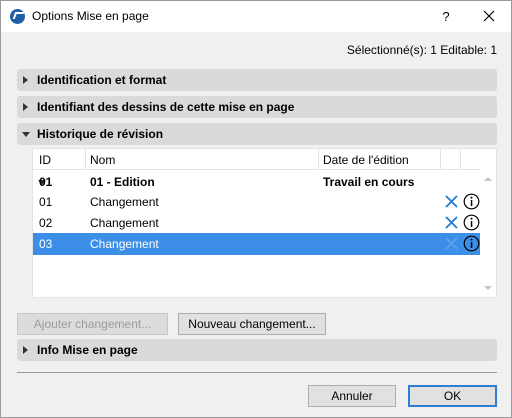 The width and height of the screenshot is (512, 418). Describe the element at coordinates (446, 16) in the screenshot. I see `help-button: ?` at that location.